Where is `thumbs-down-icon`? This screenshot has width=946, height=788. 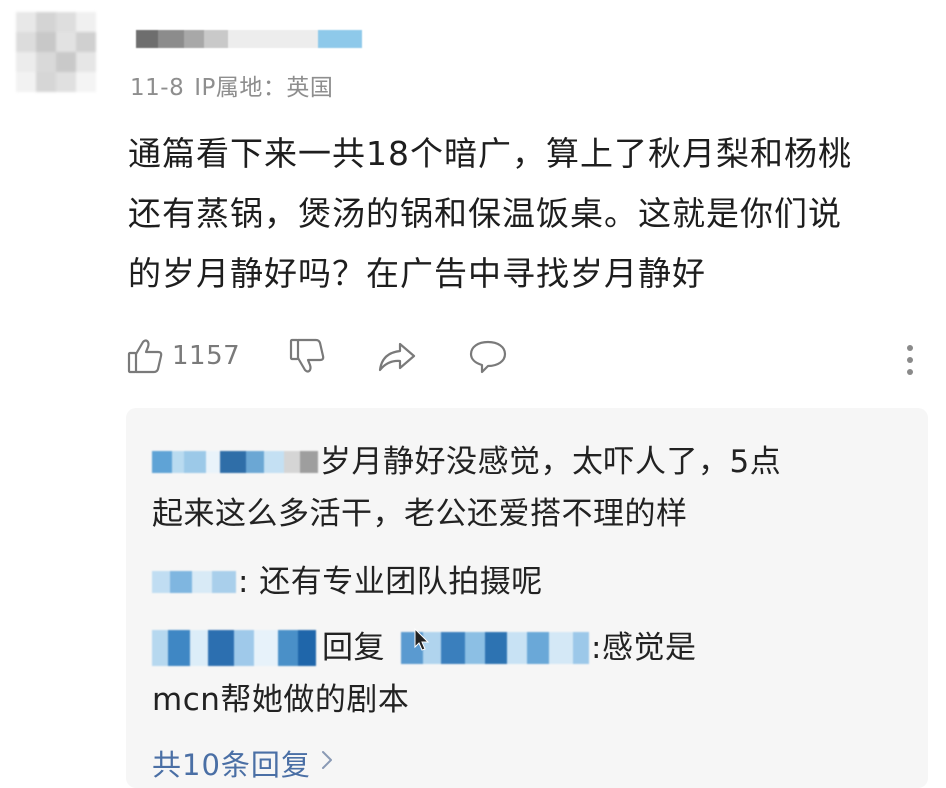 thumbs-down-icon is located at coordinates (308, 356).